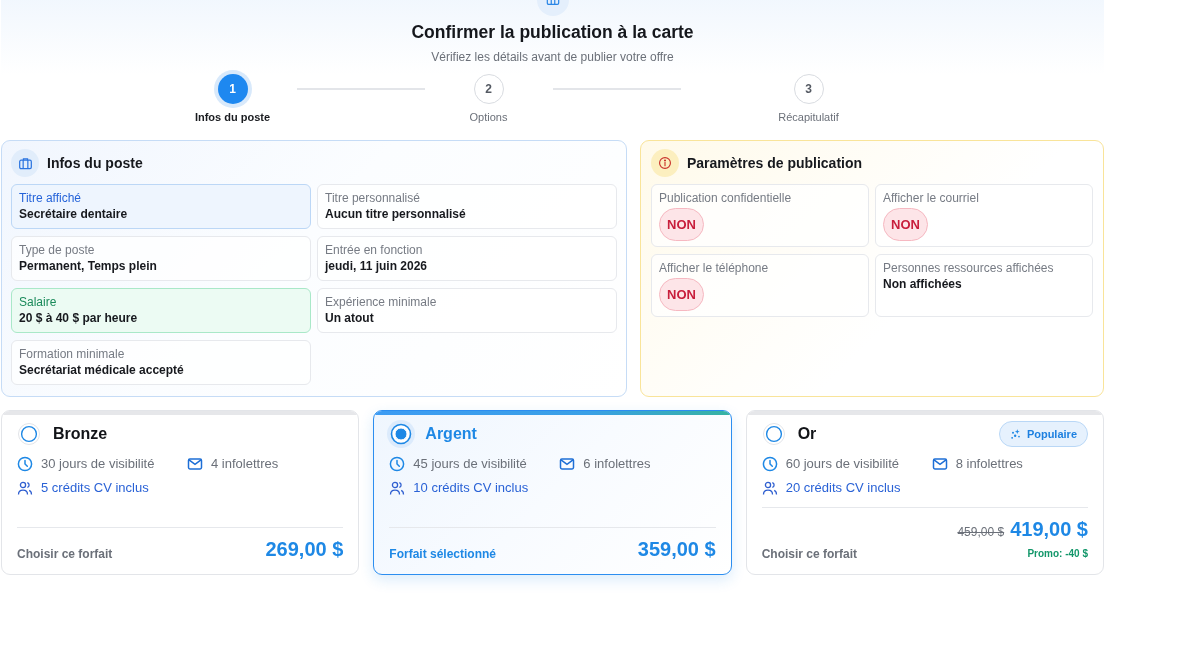  What do you see at coordinates (25, 163) in the screenshot?
I see `briefcase-icon` at bounding box center [25, 163].